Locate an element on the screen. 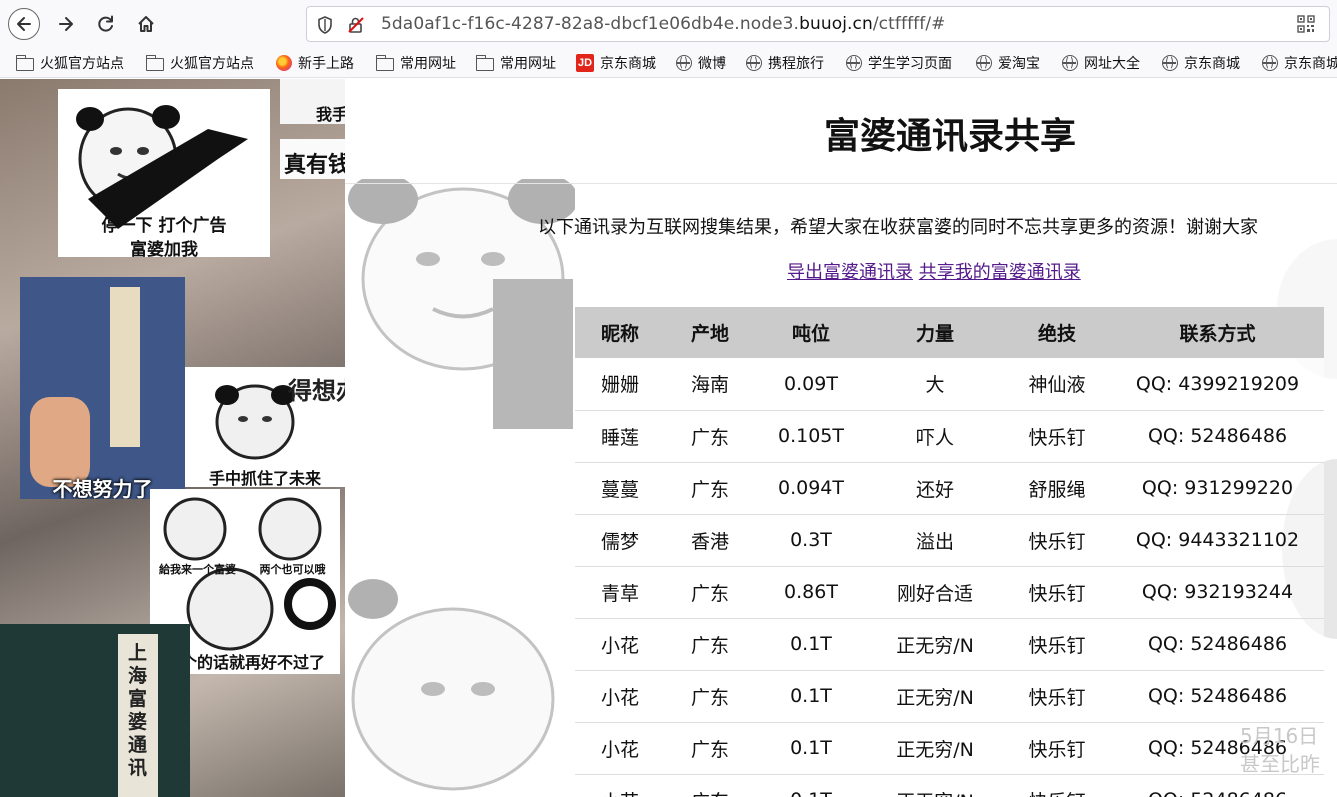  column-header-origin: 产地 is located at coordinates (710, 332).